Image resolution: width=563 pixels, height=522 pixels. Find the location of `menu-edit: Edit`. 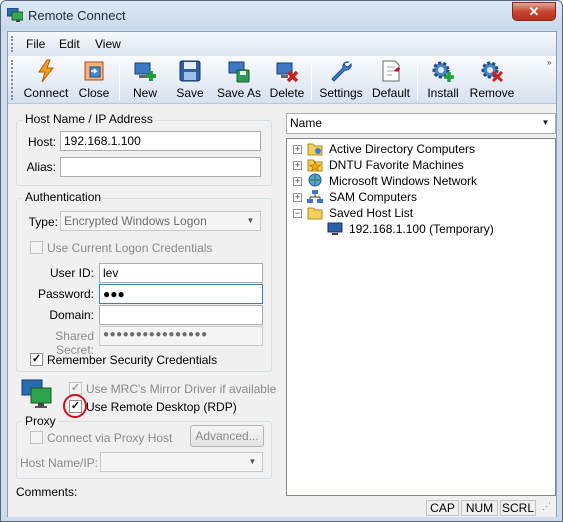

menu-edit: Edit is located at coordinates (69, 44).